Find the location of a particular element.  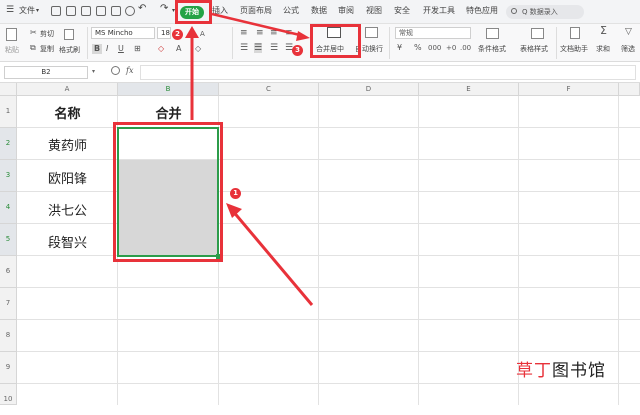

annotation-arrows is located at coordinates (249, 159).